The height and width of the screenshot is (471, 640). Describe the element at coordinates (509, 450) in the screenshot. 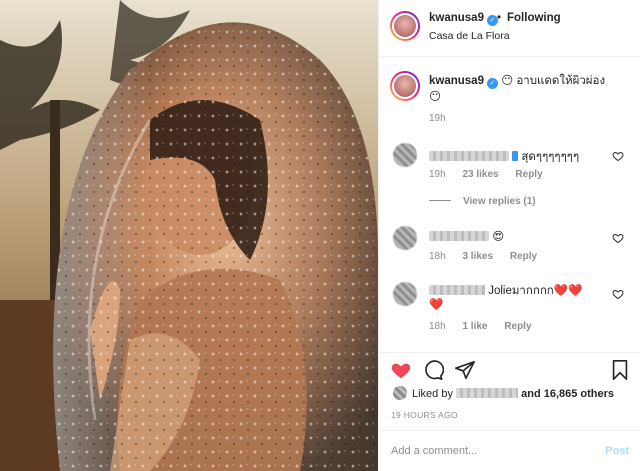

I see `comment-form: Add a comment... Post` at that location.